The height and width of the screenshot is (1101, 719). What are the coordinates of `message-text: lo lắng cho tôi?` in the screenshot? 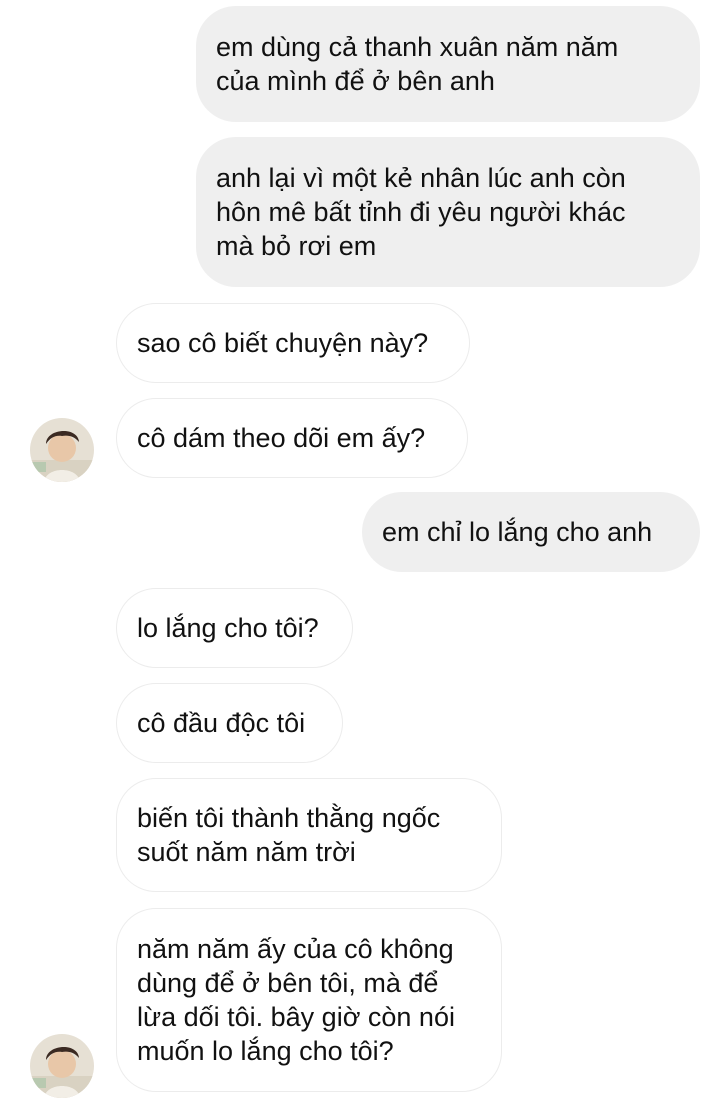 It's located at (228, 628).